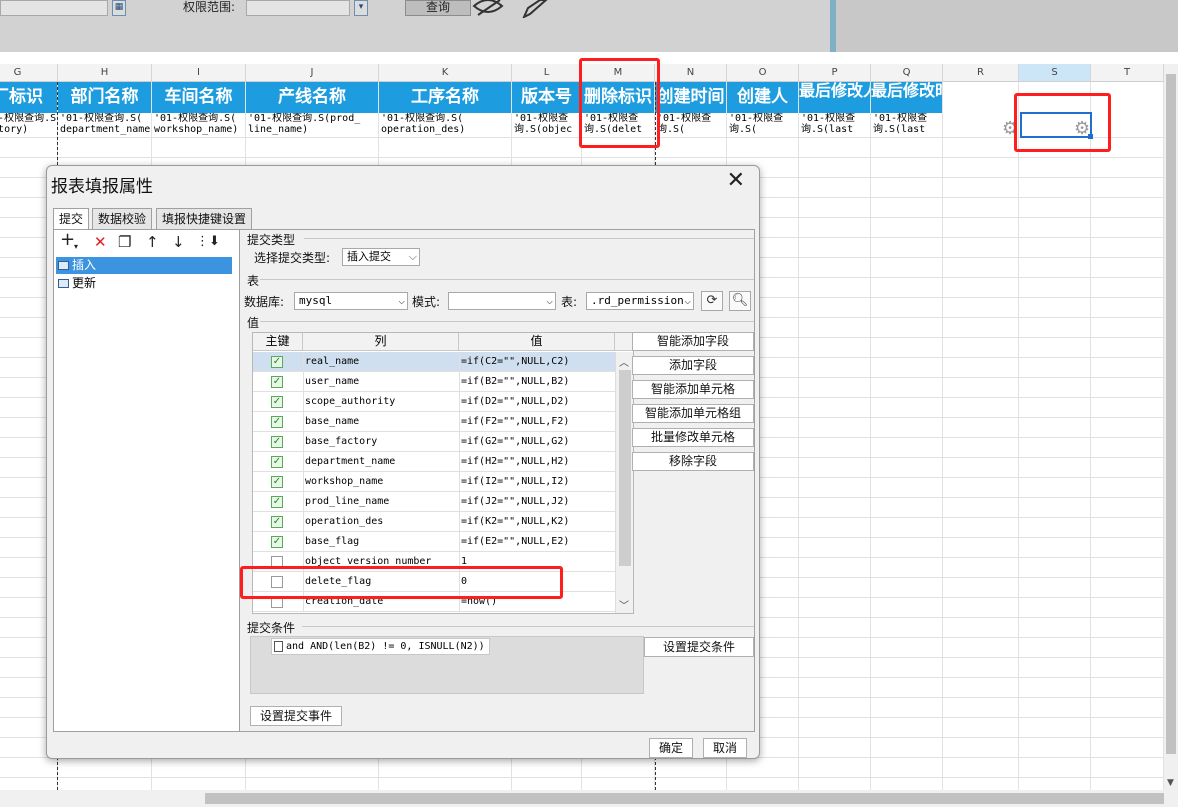 The width and height of the screenshot is (1178, 807). I want to click on table-row: ✓ department_name =if(H2="",NULL,H2), so click(434, 462).